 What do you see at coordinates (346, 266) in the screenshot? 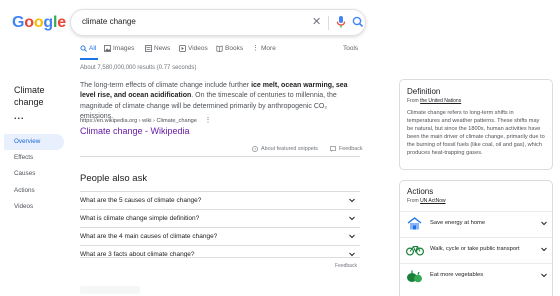
I see `paa-feedback-link: Feedback` at bounding box center [346, 266].